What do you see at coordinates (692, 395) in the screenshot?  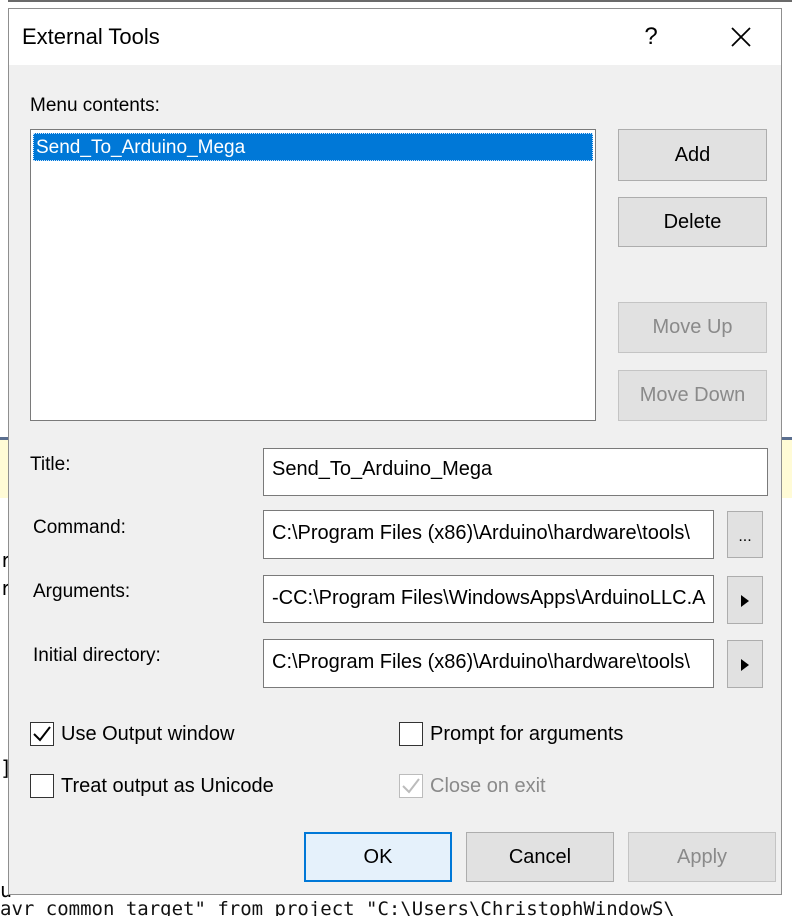 I see `move-down-button: Move Down` at bounding box center [692, 395].